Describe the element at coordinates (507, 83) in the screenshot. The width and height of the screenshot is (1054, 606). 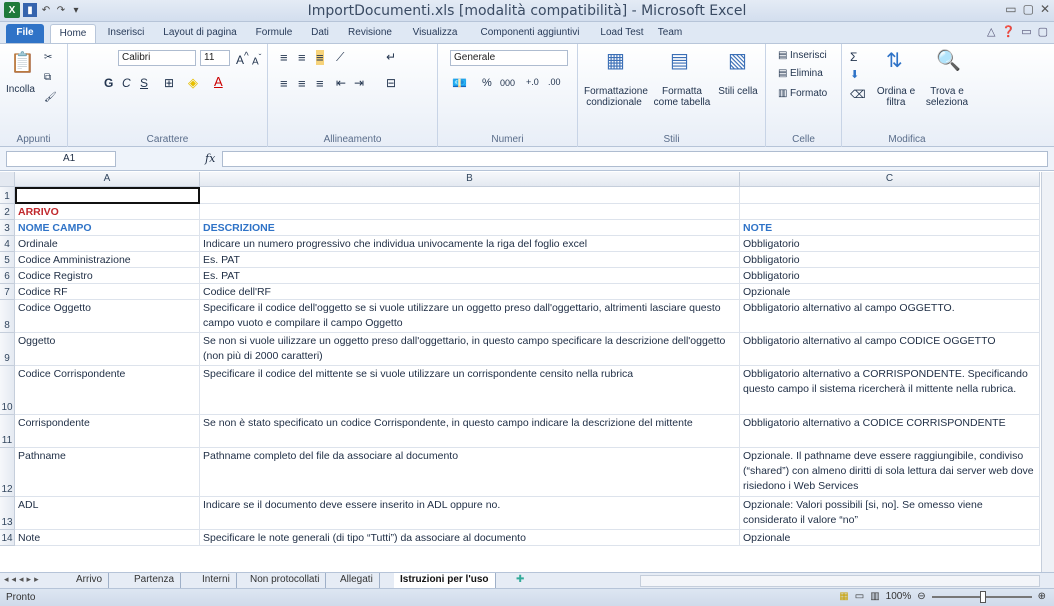
I see `thousands-button: 000` at that location.